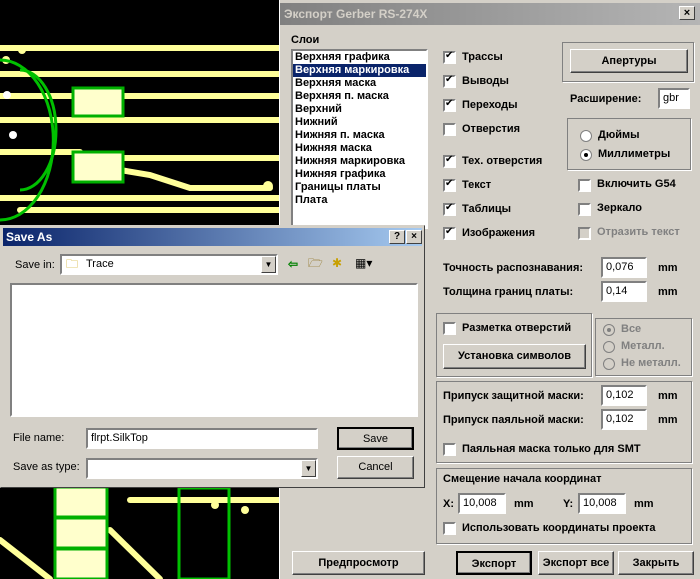  What do you see at coordinates (494, 563) in the screenshot?
I see `export-button: Экспорт` at bounding box center [494, 563].